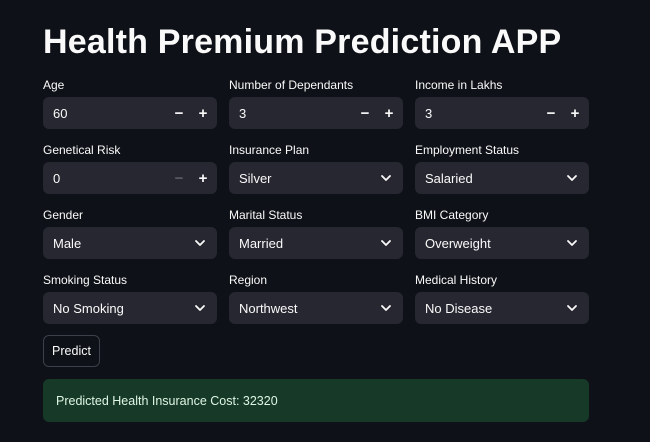  I want to click on field-label: Insurance Plan, so click(269, 150).